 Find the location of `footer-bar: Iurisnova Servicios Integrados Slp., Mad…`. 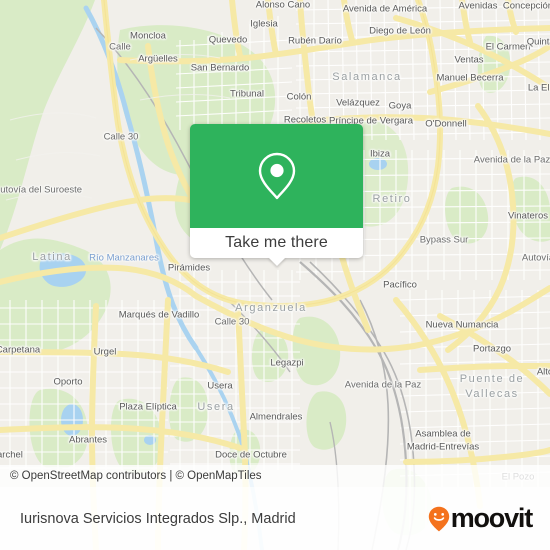

footer-bar: Iurisnova Servicios Integrados Slp., Mad… is located at coordinates (275, 518).